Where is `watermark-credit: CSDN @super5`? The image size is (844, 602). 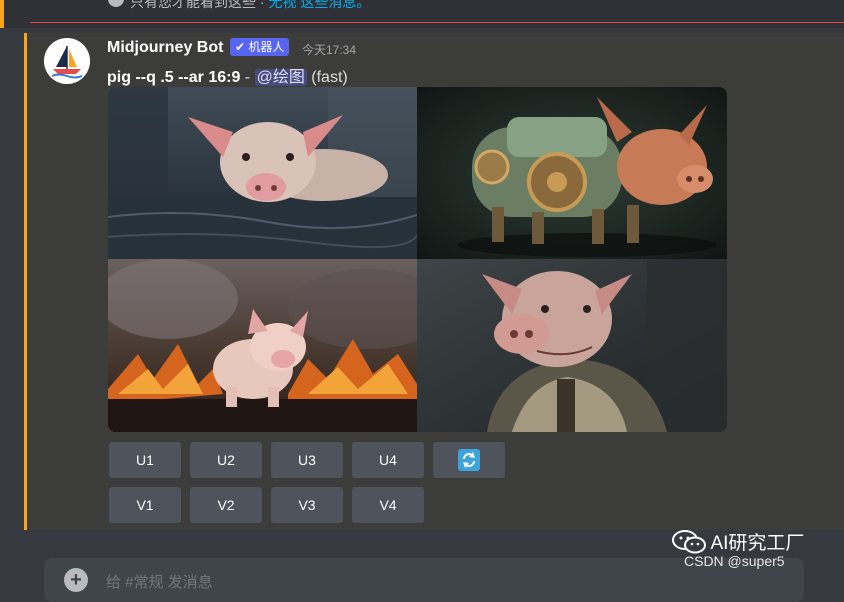 watermark-credit: CSDN @super5 is located at coordinates (734, 561).